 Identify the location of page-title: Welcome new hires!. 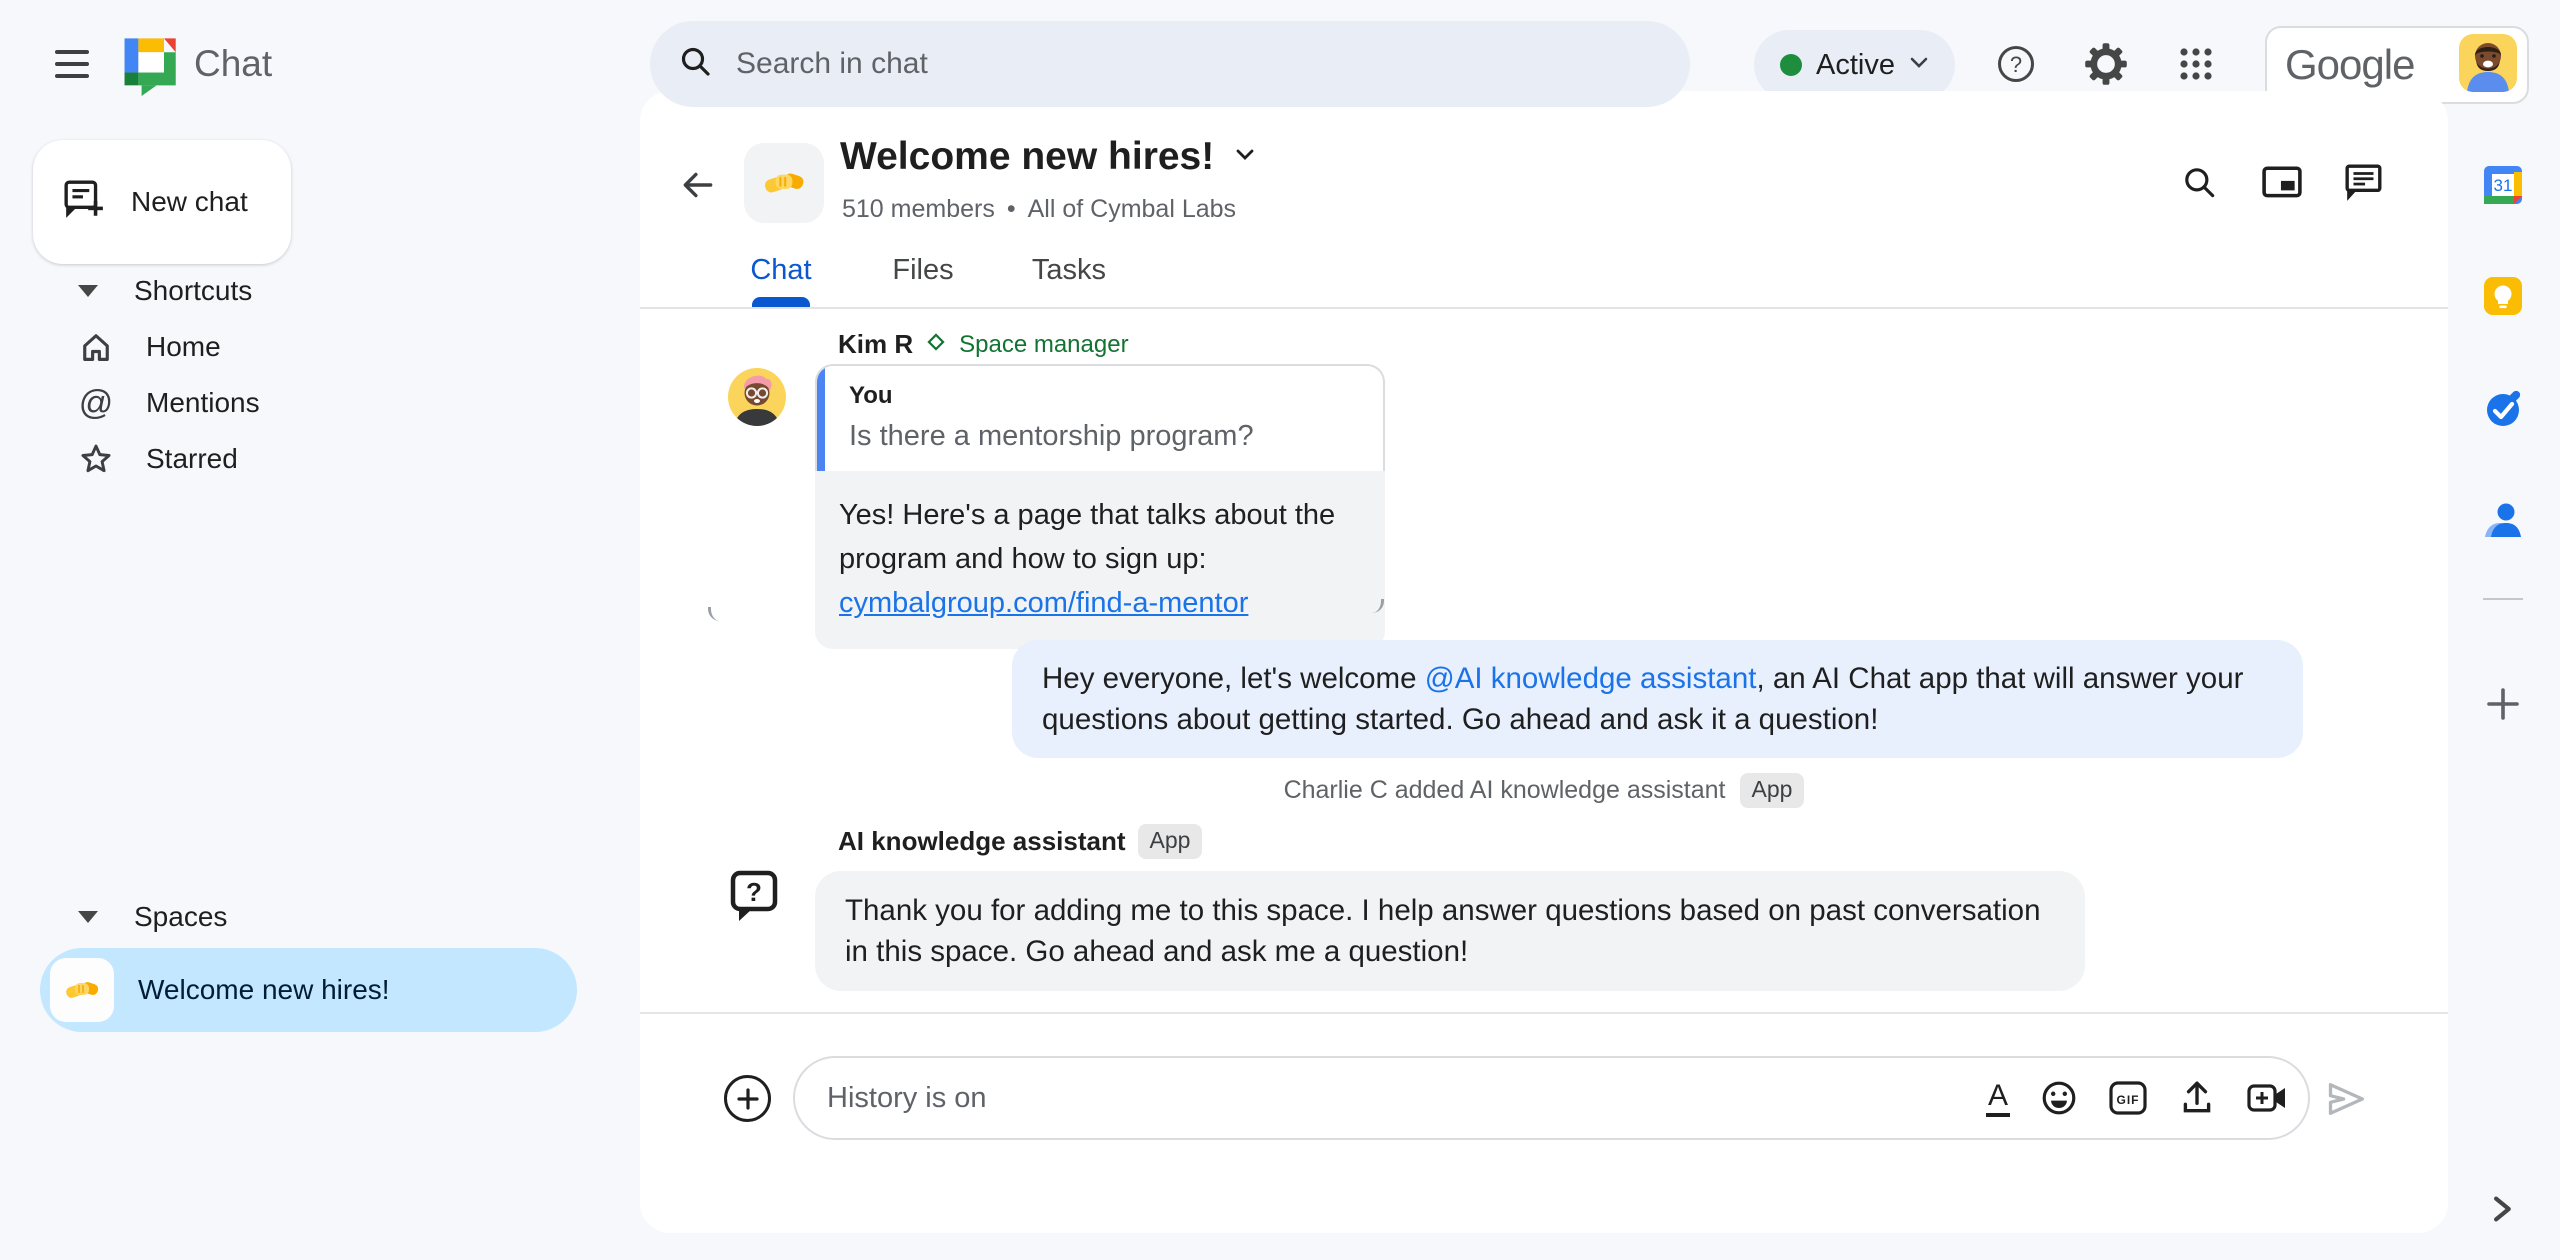
(1027, 156).